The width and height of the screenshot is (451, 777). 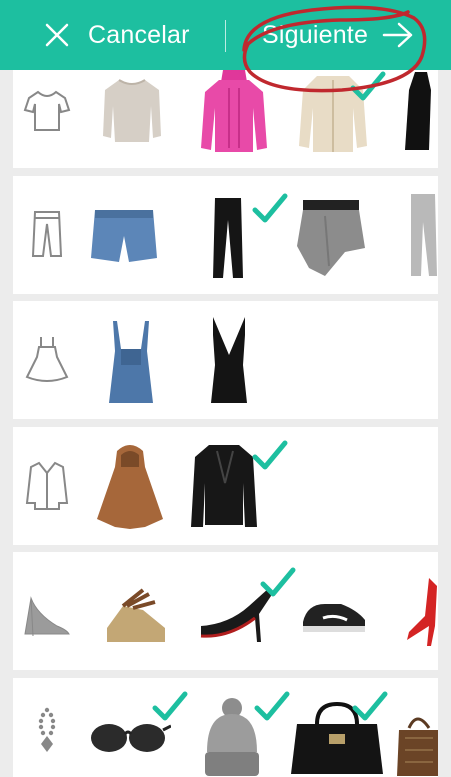 I want to click on item-black-leather-jacket, so click(x=224, y=487).